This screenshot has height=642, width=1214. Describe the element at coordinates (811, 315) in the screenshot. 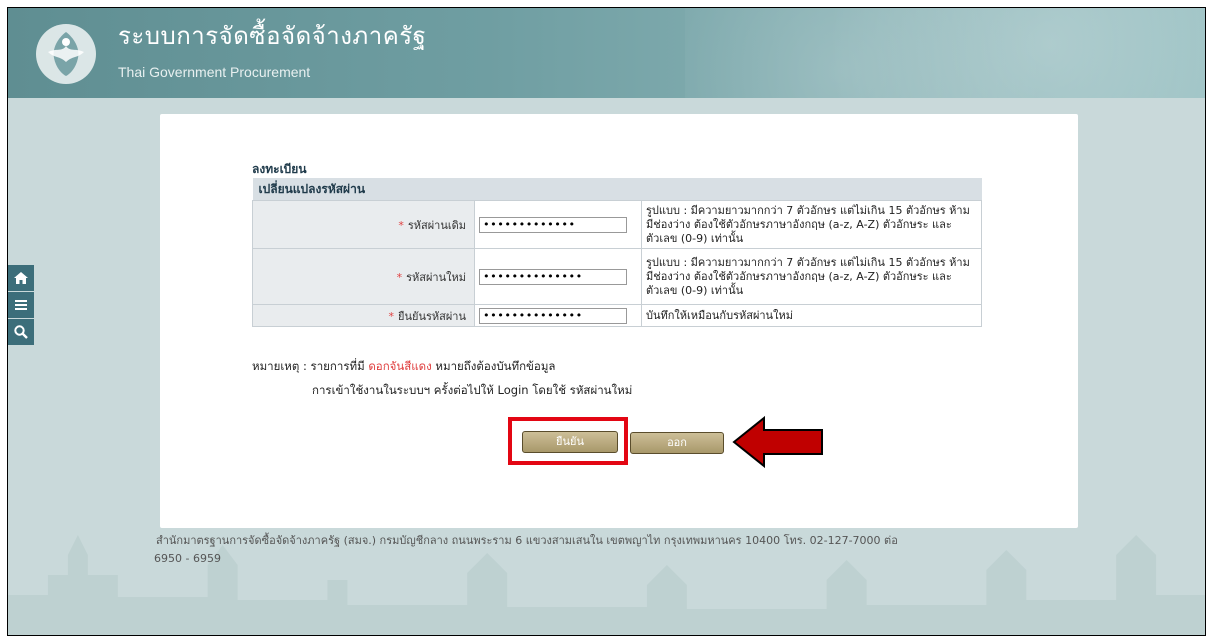

I see `confirm-password-hint: บันทึกให้เหมือนกับรหัสผ่านใหม่` at that location.